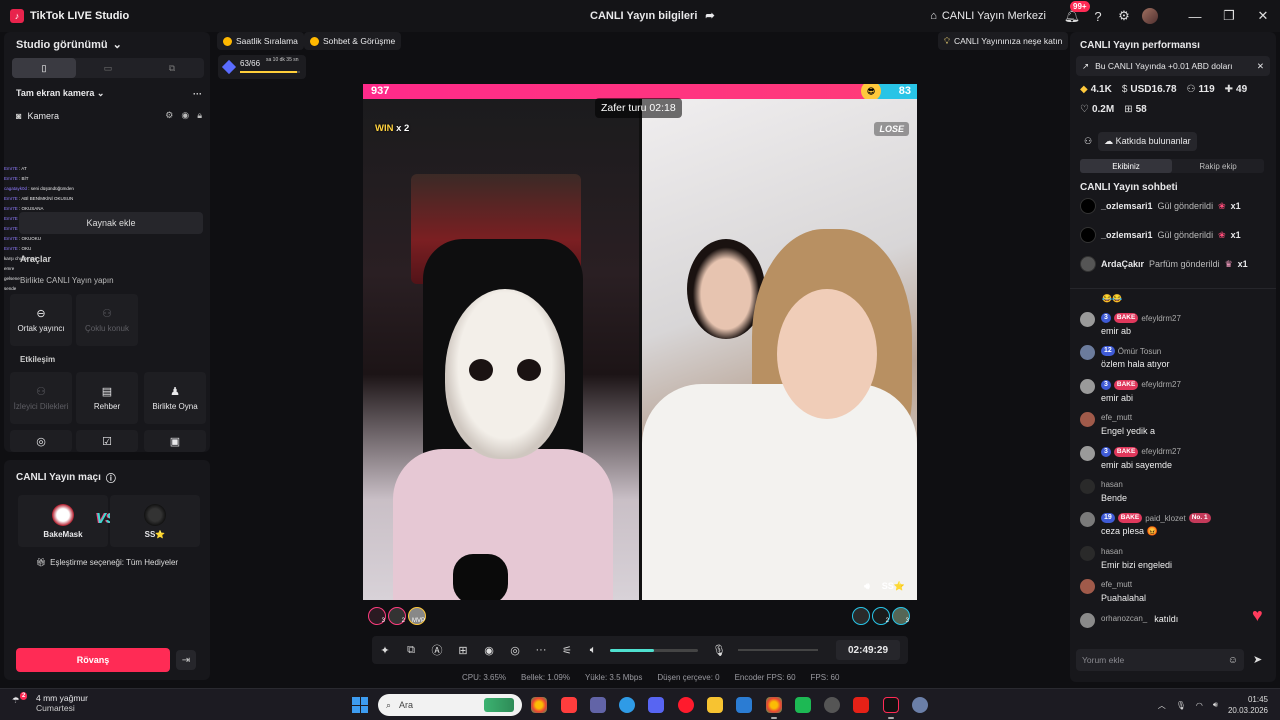 The width and height of the screenshot is (1280, 720). Describe the element at coordinates (1165, 518) in the screenshot. I see `chat-username: paid_klozet` at that location.